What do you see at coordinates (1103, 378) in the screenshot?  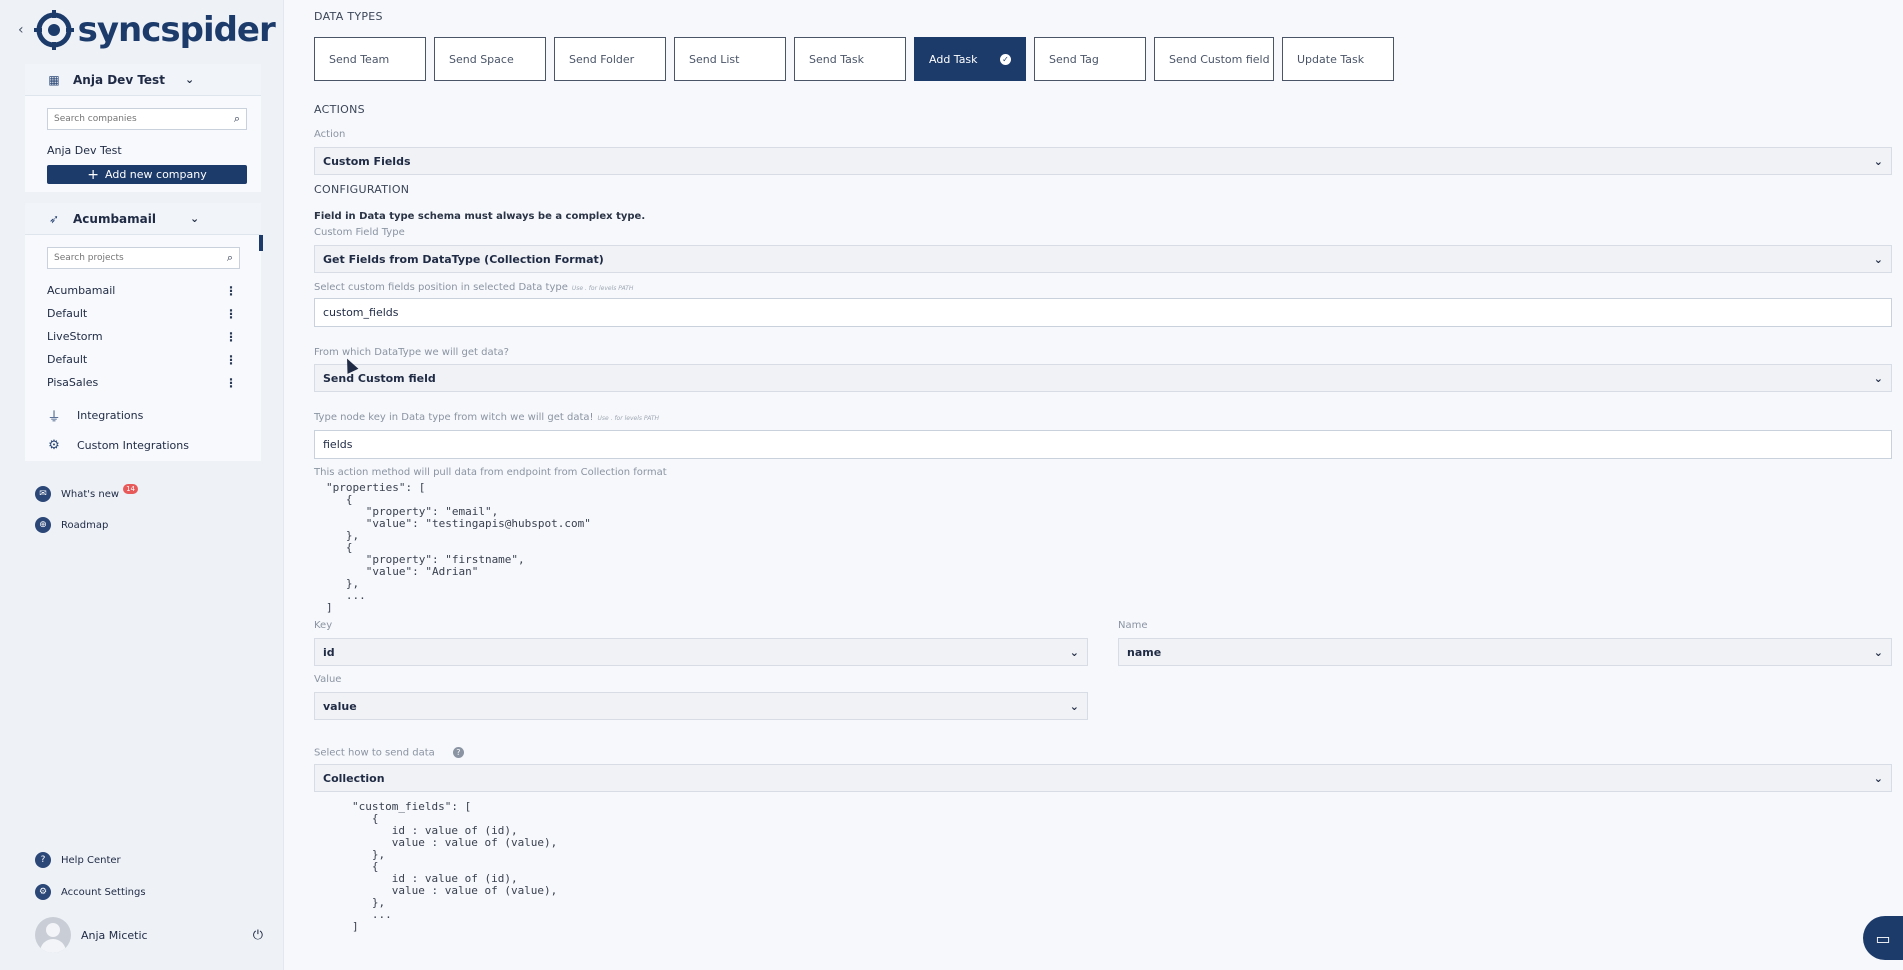 I see `from-datatype-select: Send Custom field ⌄` at bounding box center [1103, 378].